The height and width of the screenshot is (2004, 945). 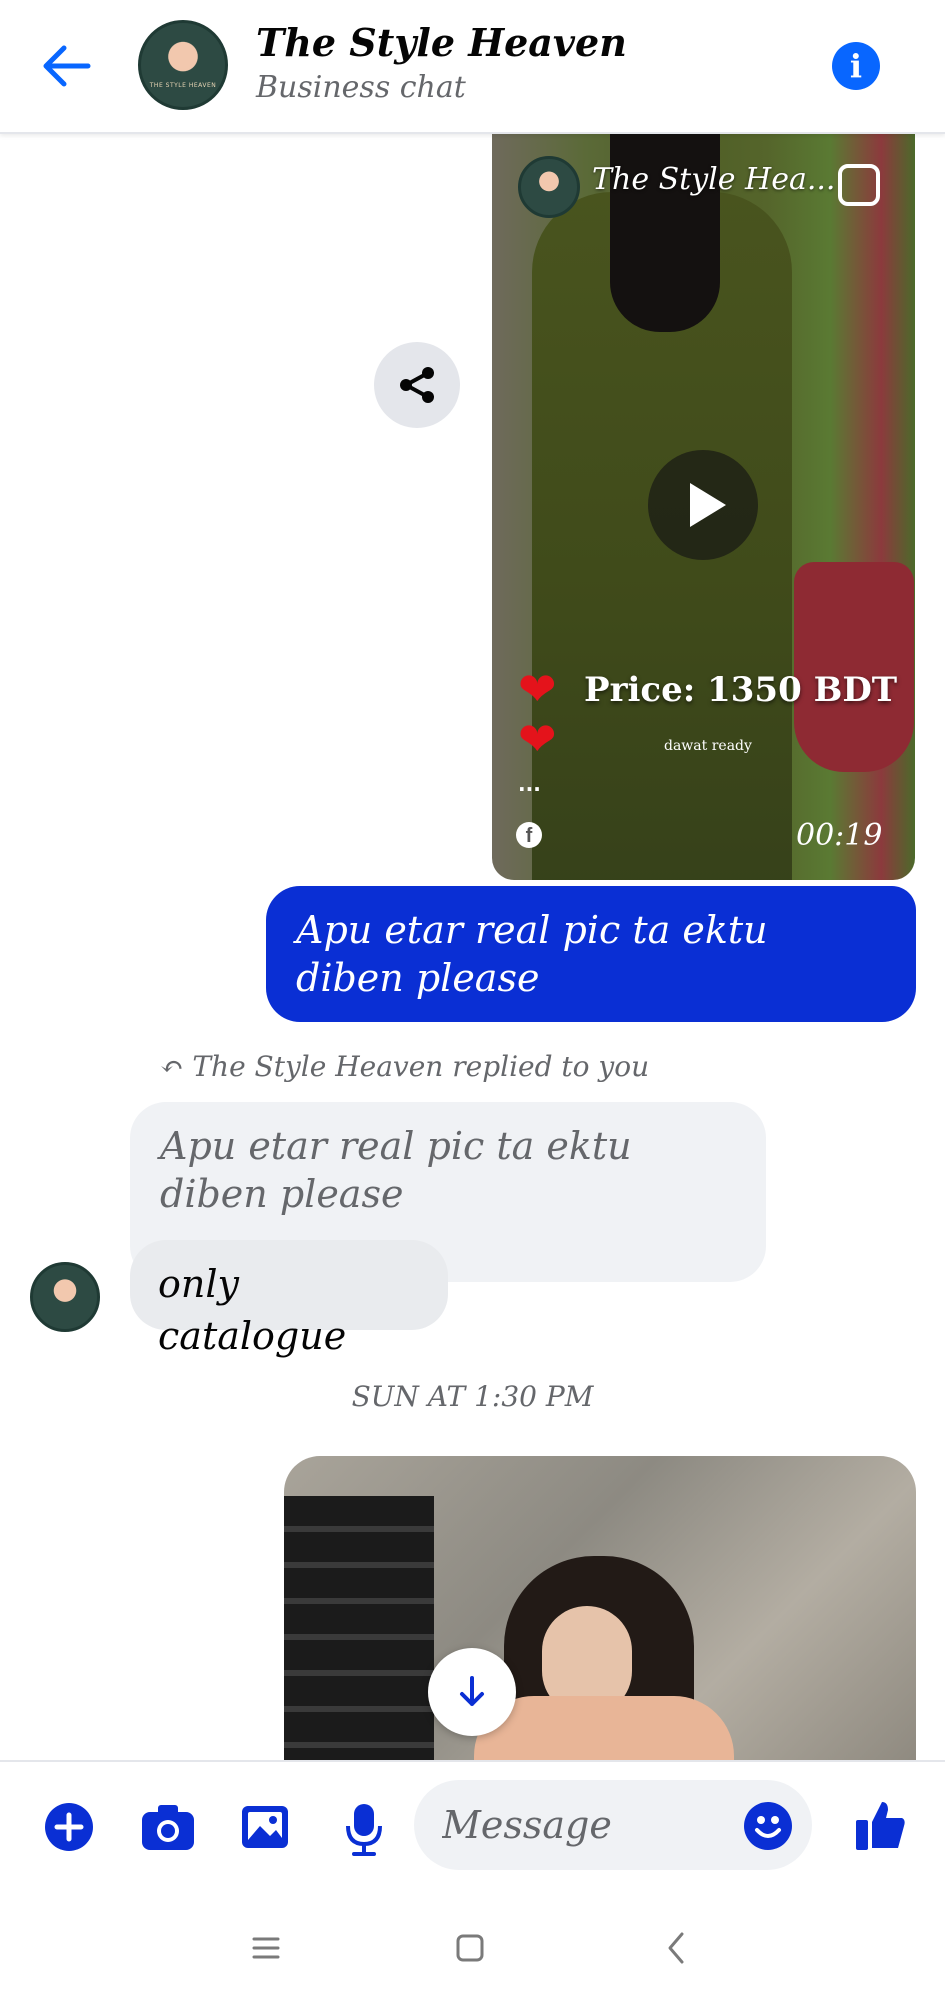 I want to click on play-button, so click(x=703, y=505).